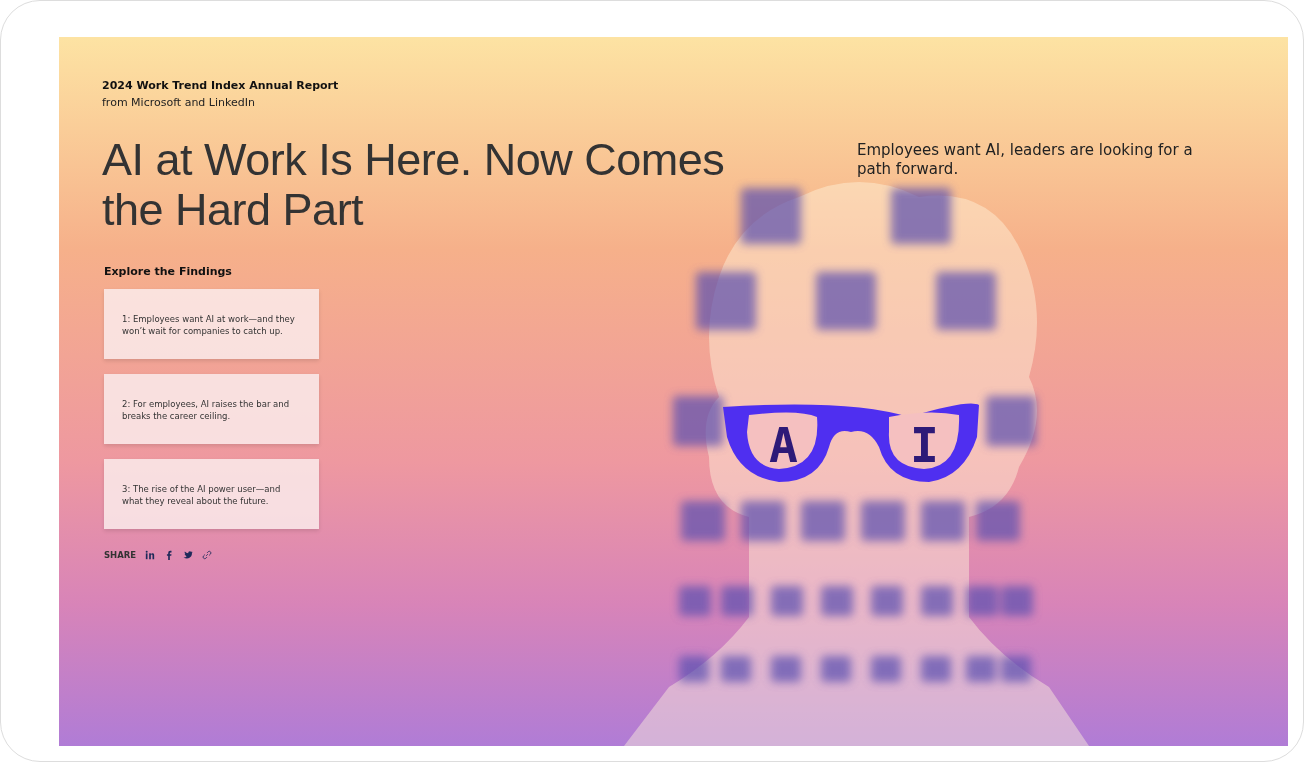  What do you see at coordinates (169, 555) in the screenshot?
I see `facebook-icon` at bounding box center [169, 555].